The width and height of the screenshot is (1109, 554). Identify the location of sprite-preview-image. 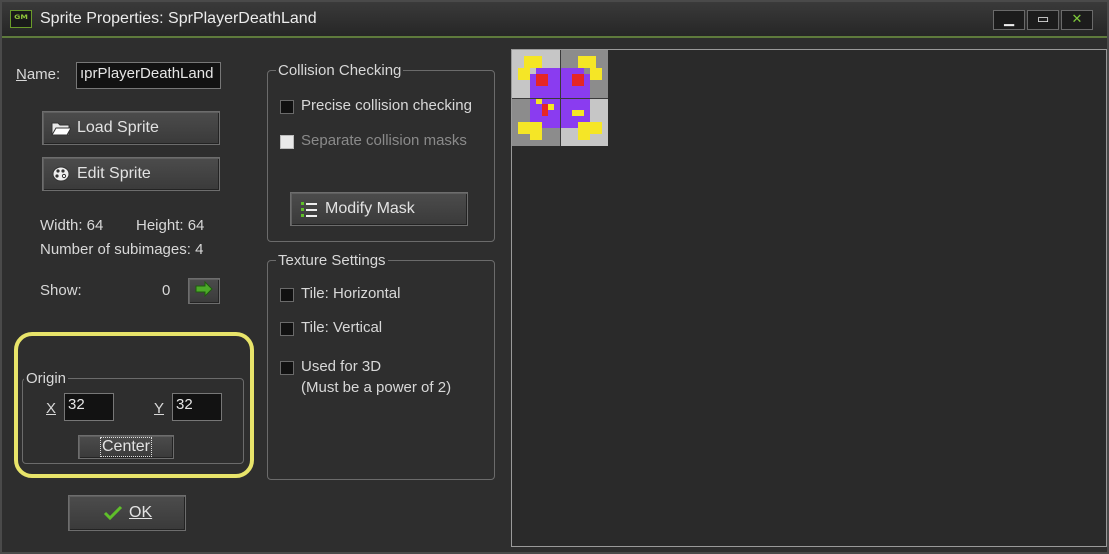
(560, 98).